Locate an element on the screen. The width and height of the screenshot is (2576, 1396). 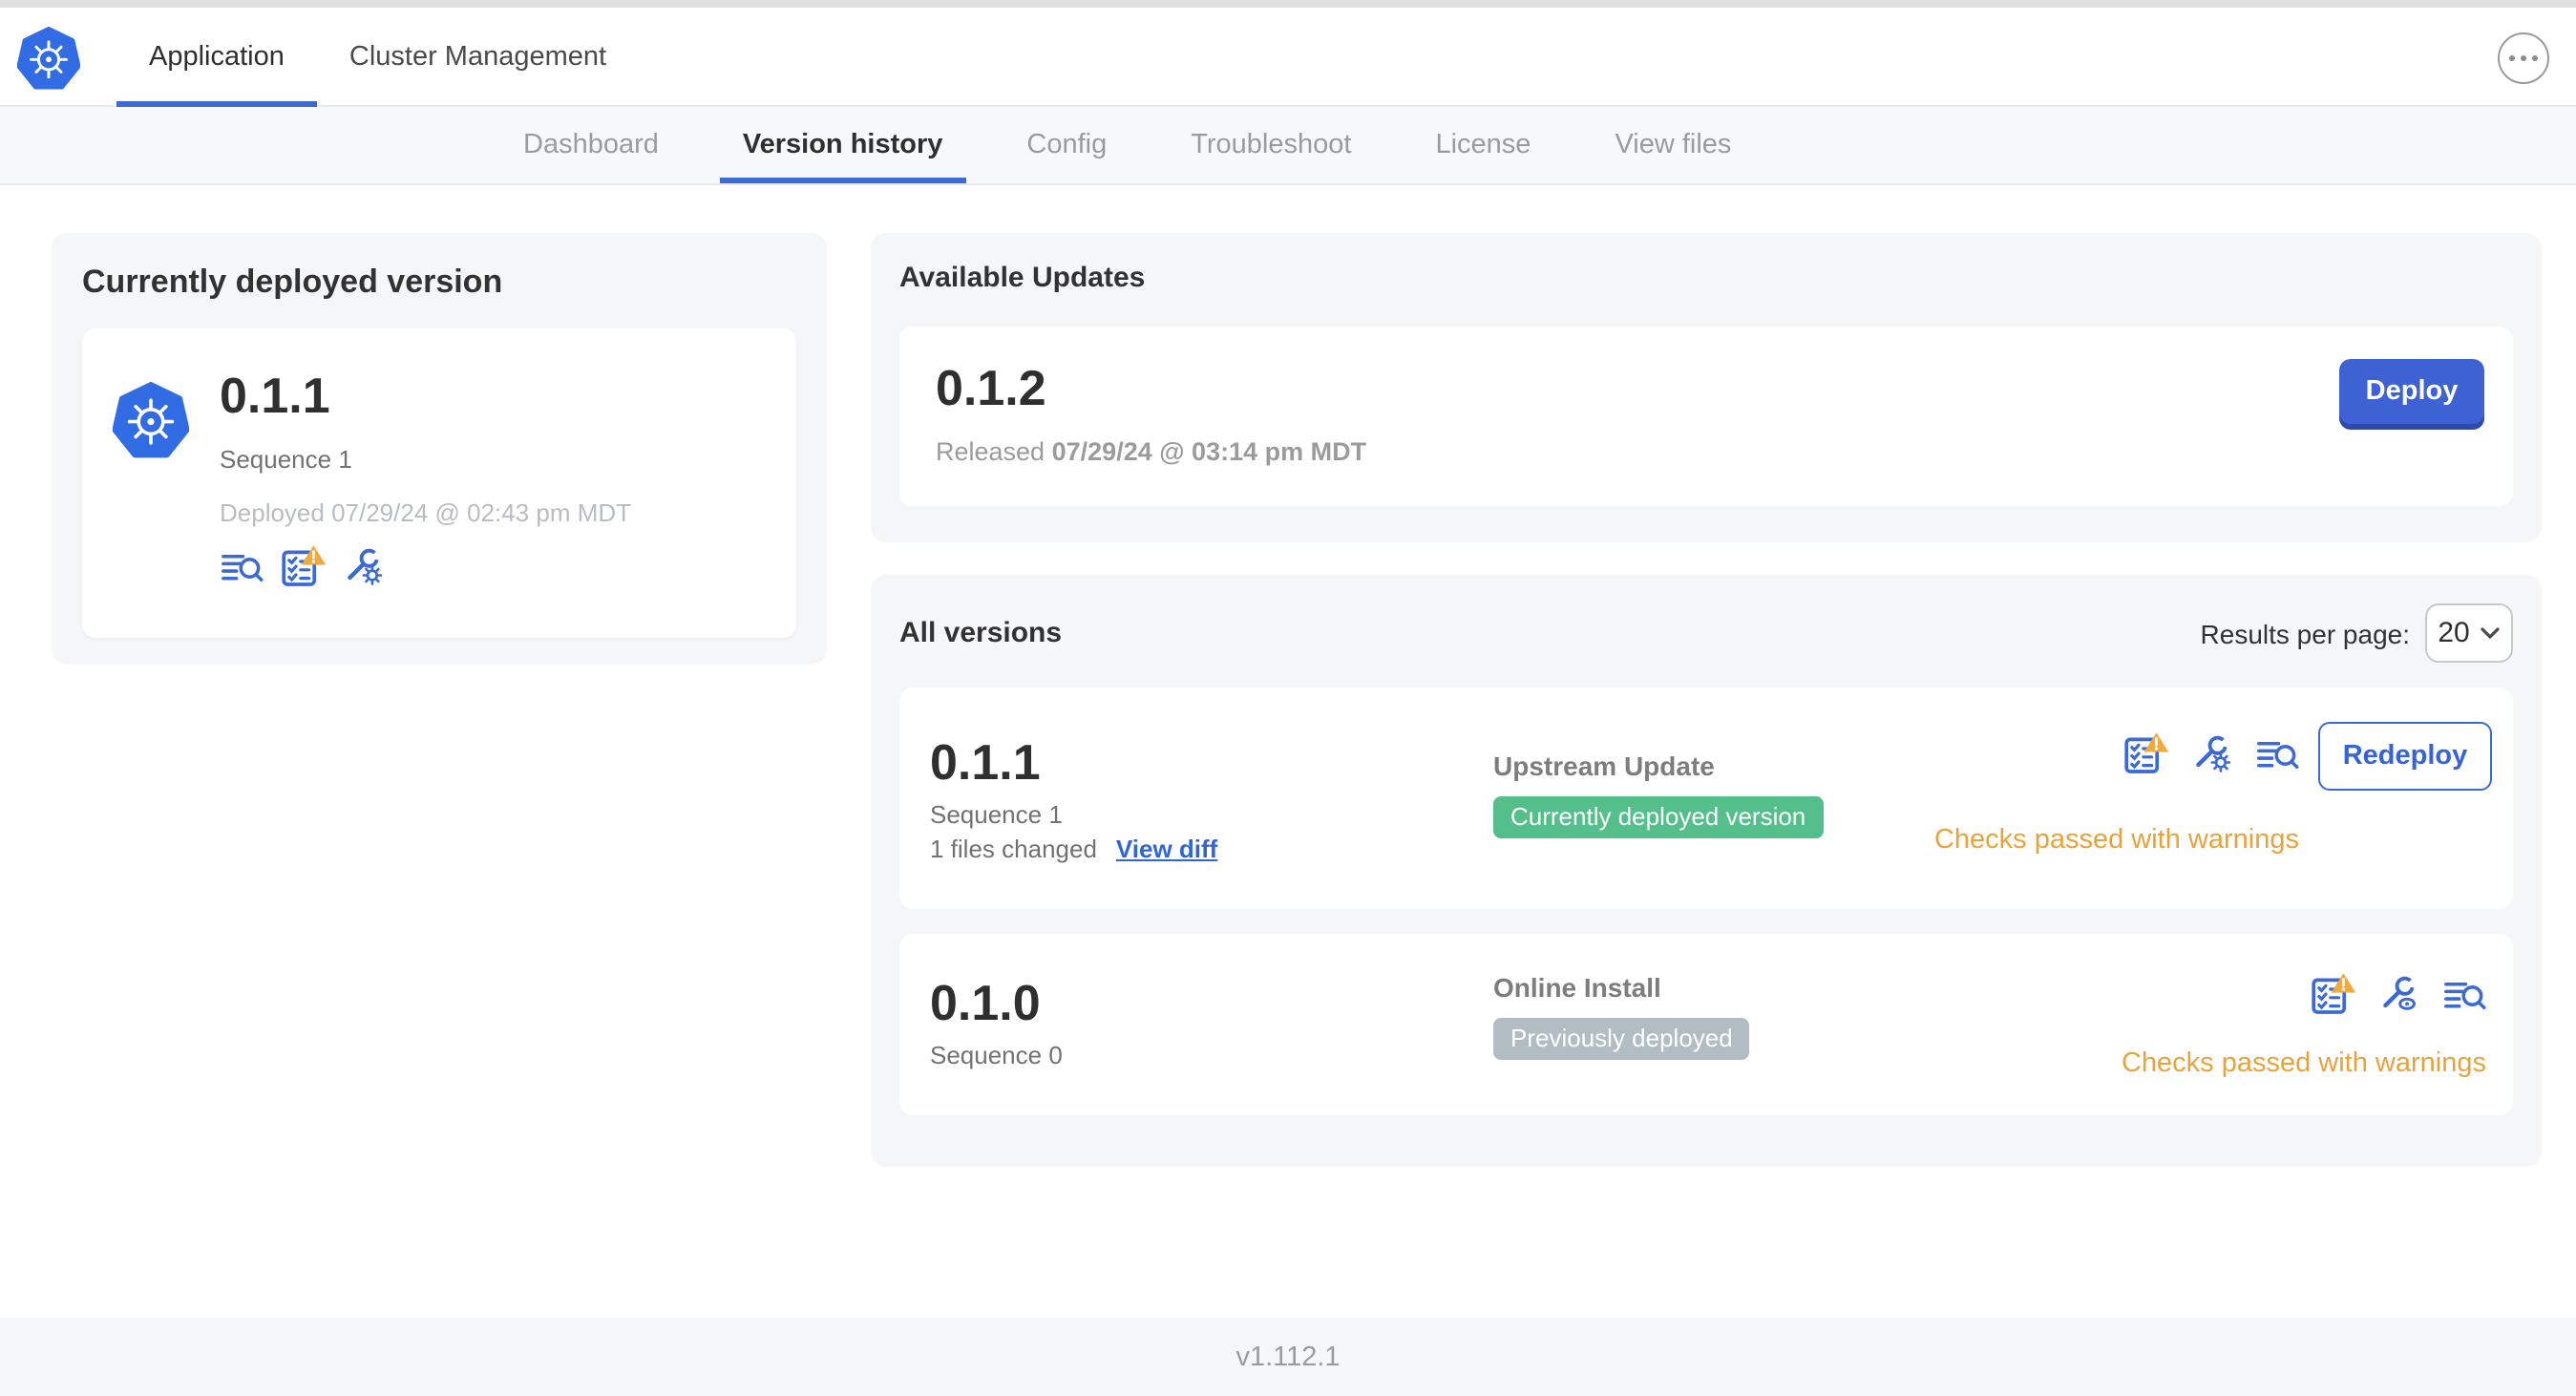
app-level-tabs: Application Cluster Management is located at coordinates (377, 57).